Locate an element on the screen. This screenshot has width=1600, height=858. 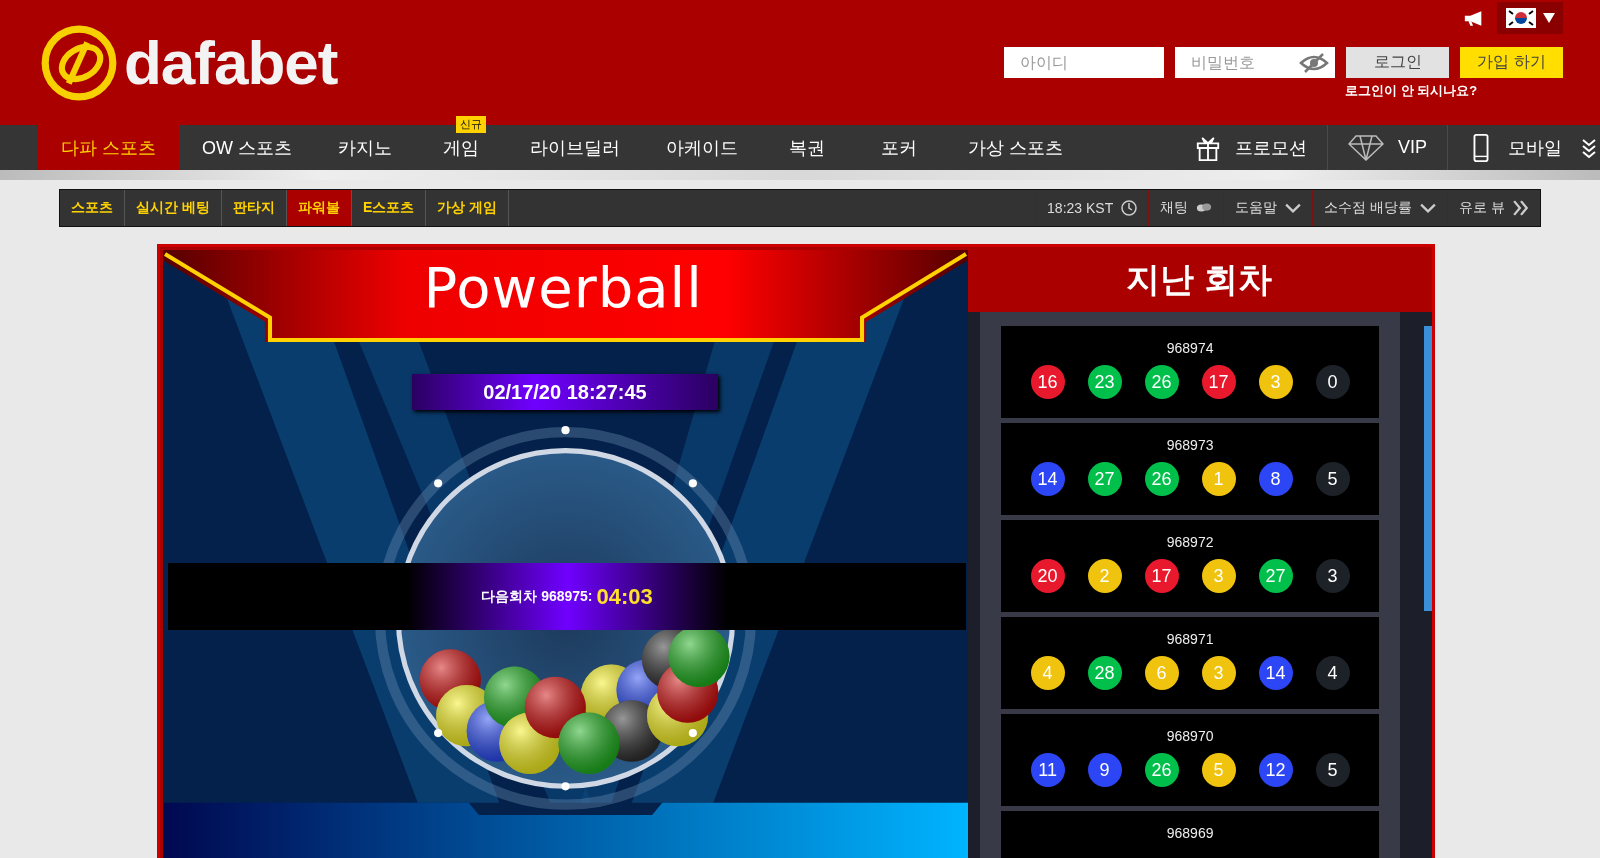
round-number: 968971 is located at coordinates (1190, 639).